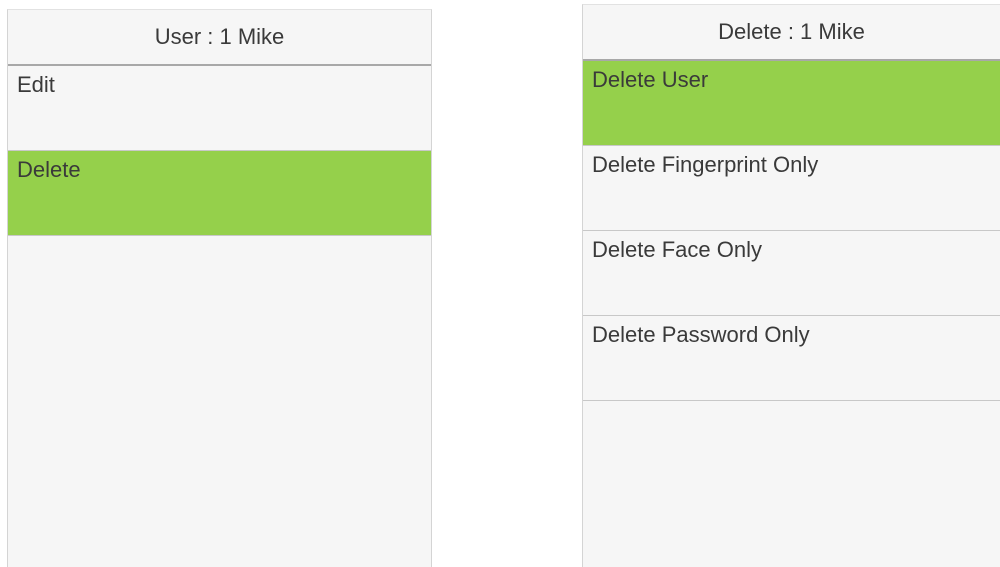 The image size is (1000, 567). I want to click on menu-item-delete-face-only: Delete Face Only, so click(791, 273).